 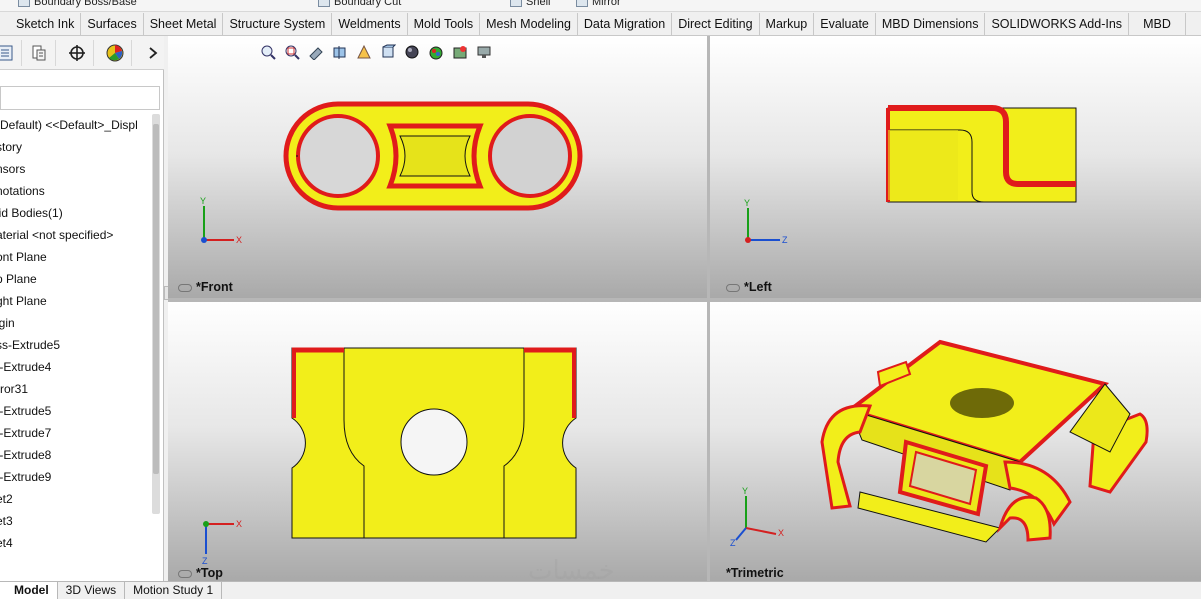 I want to click on mirror-label: Mirror, so click(x=606, y=4).